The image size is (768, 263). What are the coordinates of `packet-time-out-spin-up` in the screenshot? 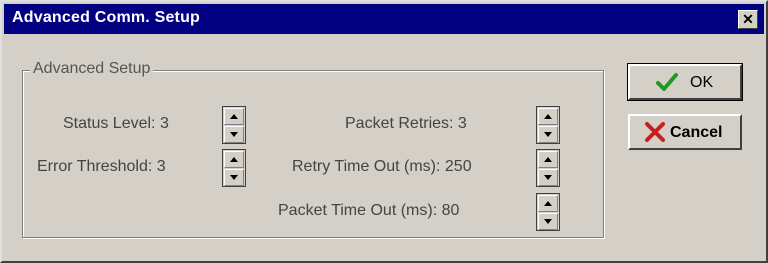 It's located at (548, 203).